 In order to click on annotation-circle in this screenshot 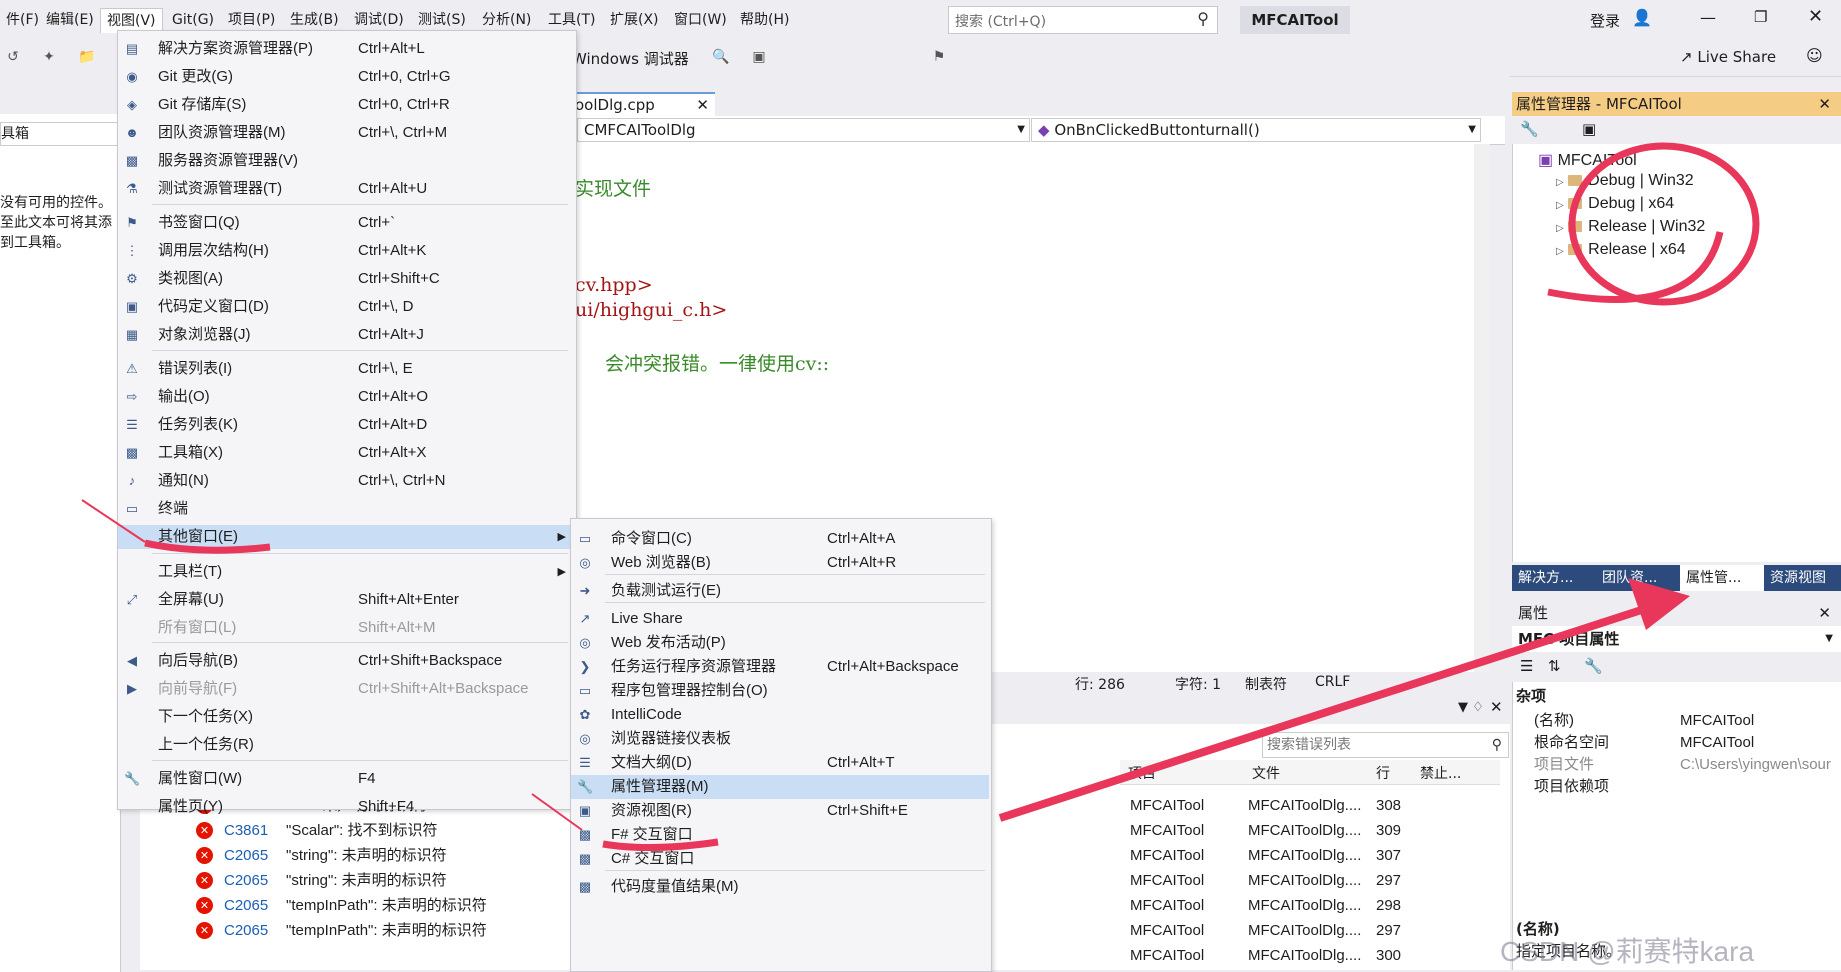, I will do `click(1664, 224)`.